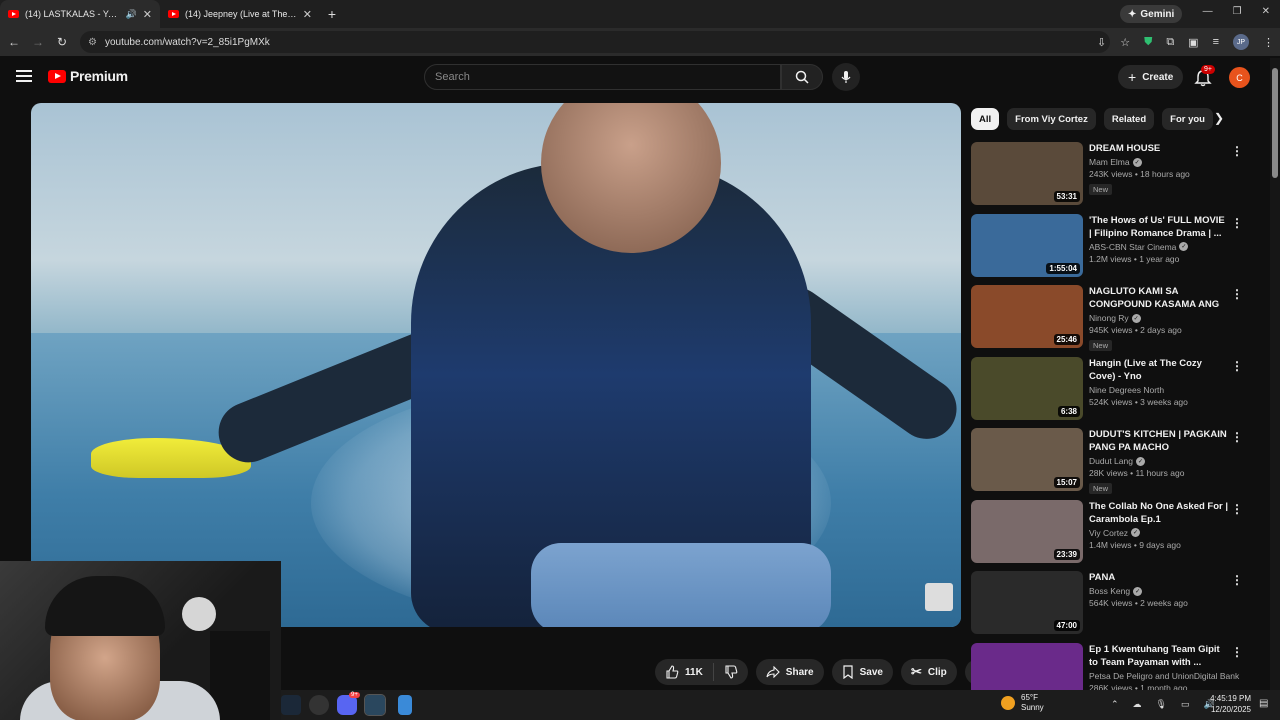 This screenshot has height=720, width=1280. I want to click on chevron-up-icon: ⌃, so click(1115, 704).